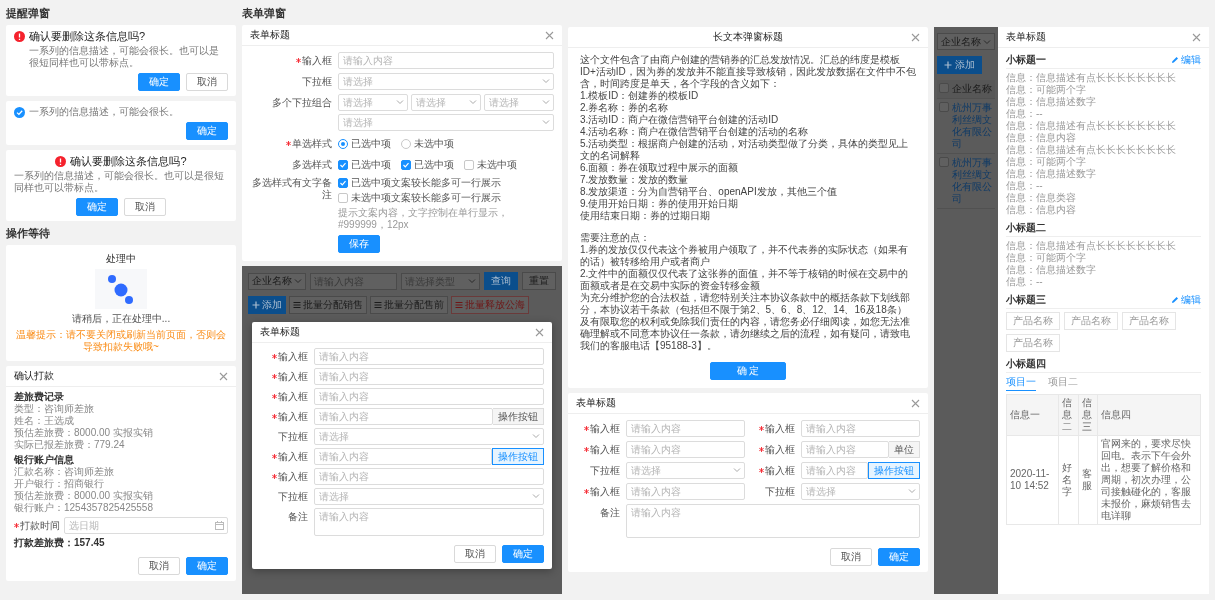 This screenshot has height=600, width=1215. What do you see at coordinates (745, 322) in the screenshot?
I see `paragraph-text: 为充分维护您的合法权益，请您特别关注本协议条款中的概括条款下划线部分，本协议若干条款（包括但不限于第2、5、6、8、12、14、16及18条）及有限取您的权利或免除我们责任的内容，请您务必仔细阅读，如您无法准确理解或不同意本协议任一条款，请勿继续之后的流程，如有疑问，请致电我们的客服电话【95188-3】。` at bounding box center [745, 322].